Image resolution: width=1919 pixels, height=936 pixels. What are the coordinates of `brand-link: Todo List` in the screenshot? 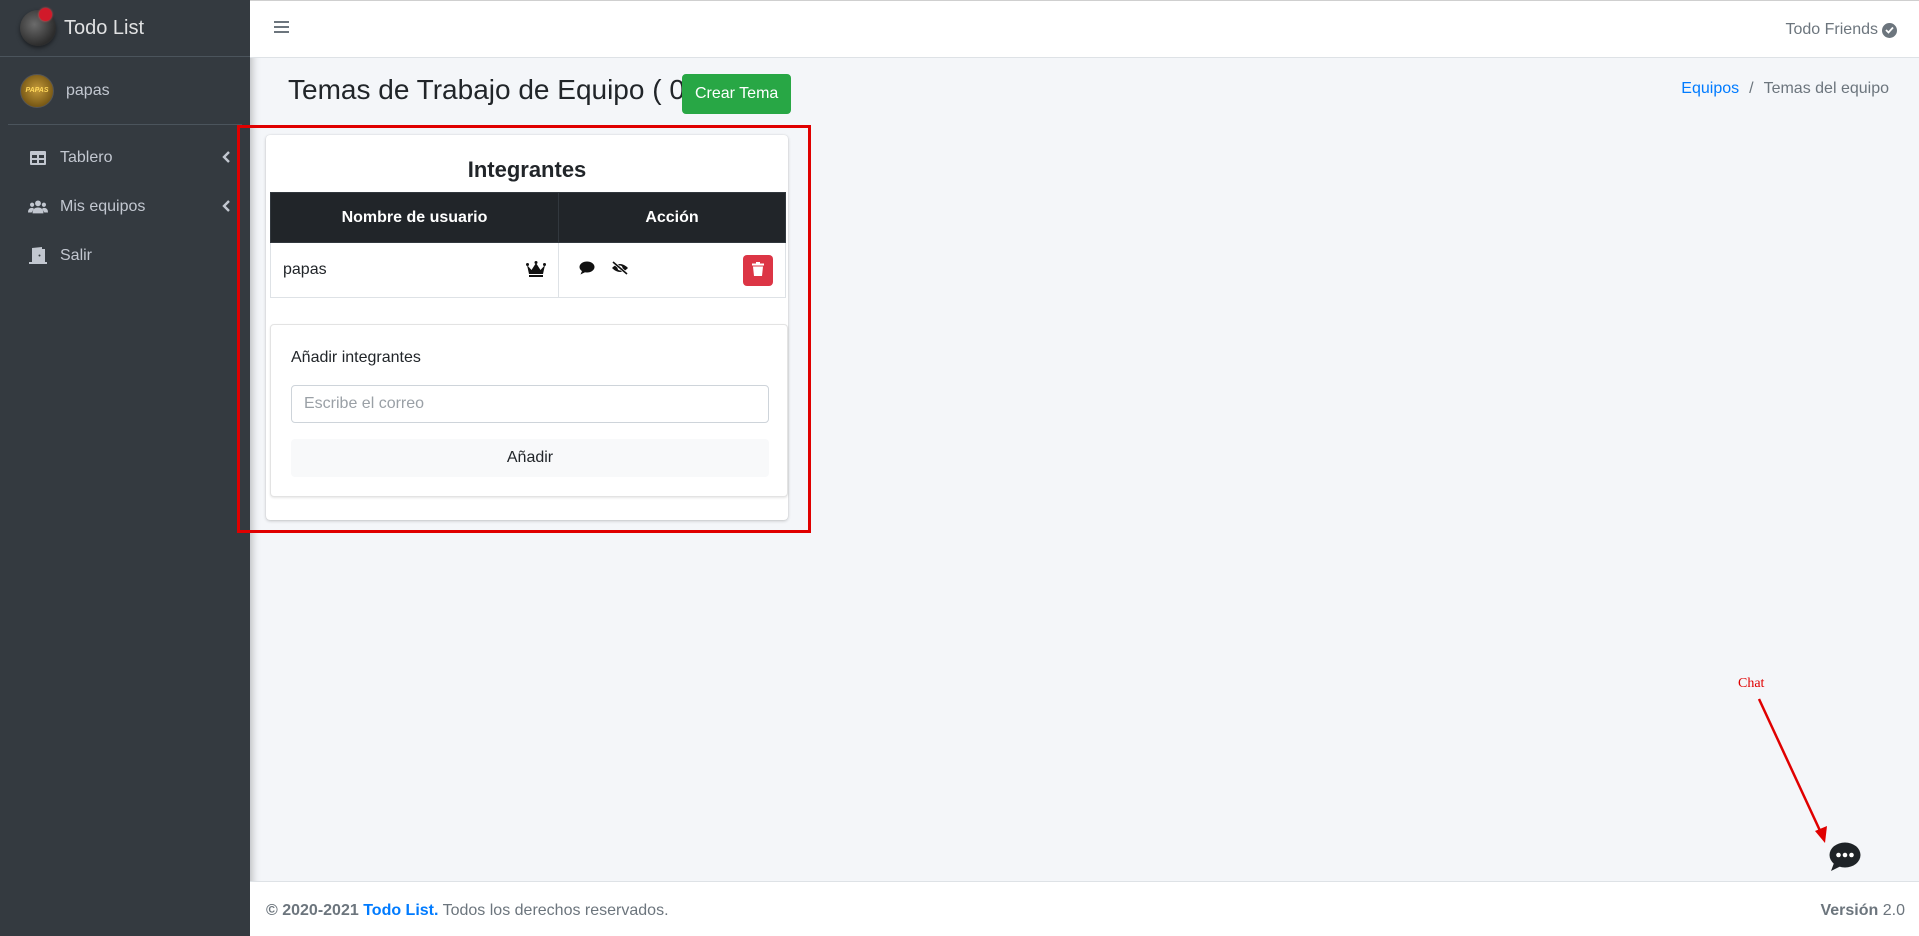 It's located at (125, 28).